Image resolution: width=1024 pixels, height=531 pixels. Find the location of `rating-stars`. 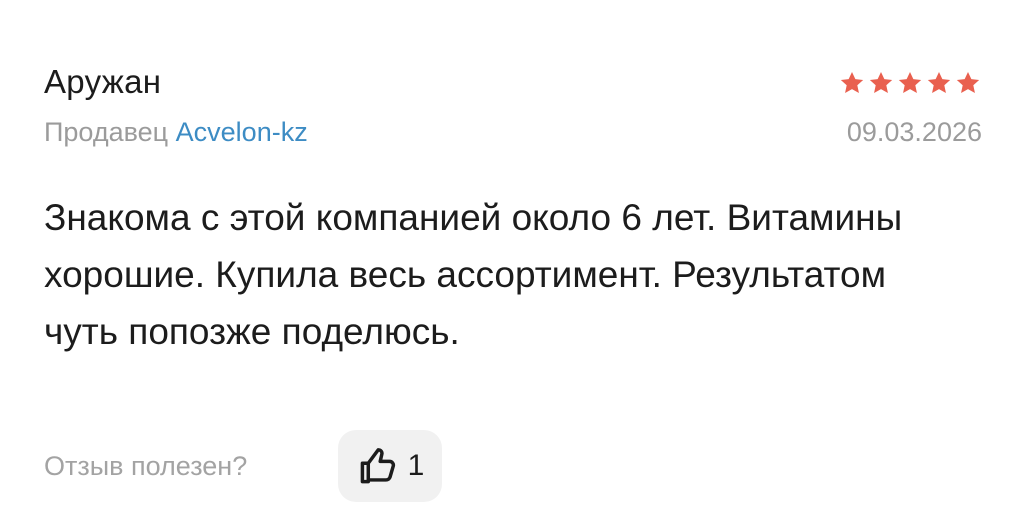

rating-stars is located at coordinates (910, 83).